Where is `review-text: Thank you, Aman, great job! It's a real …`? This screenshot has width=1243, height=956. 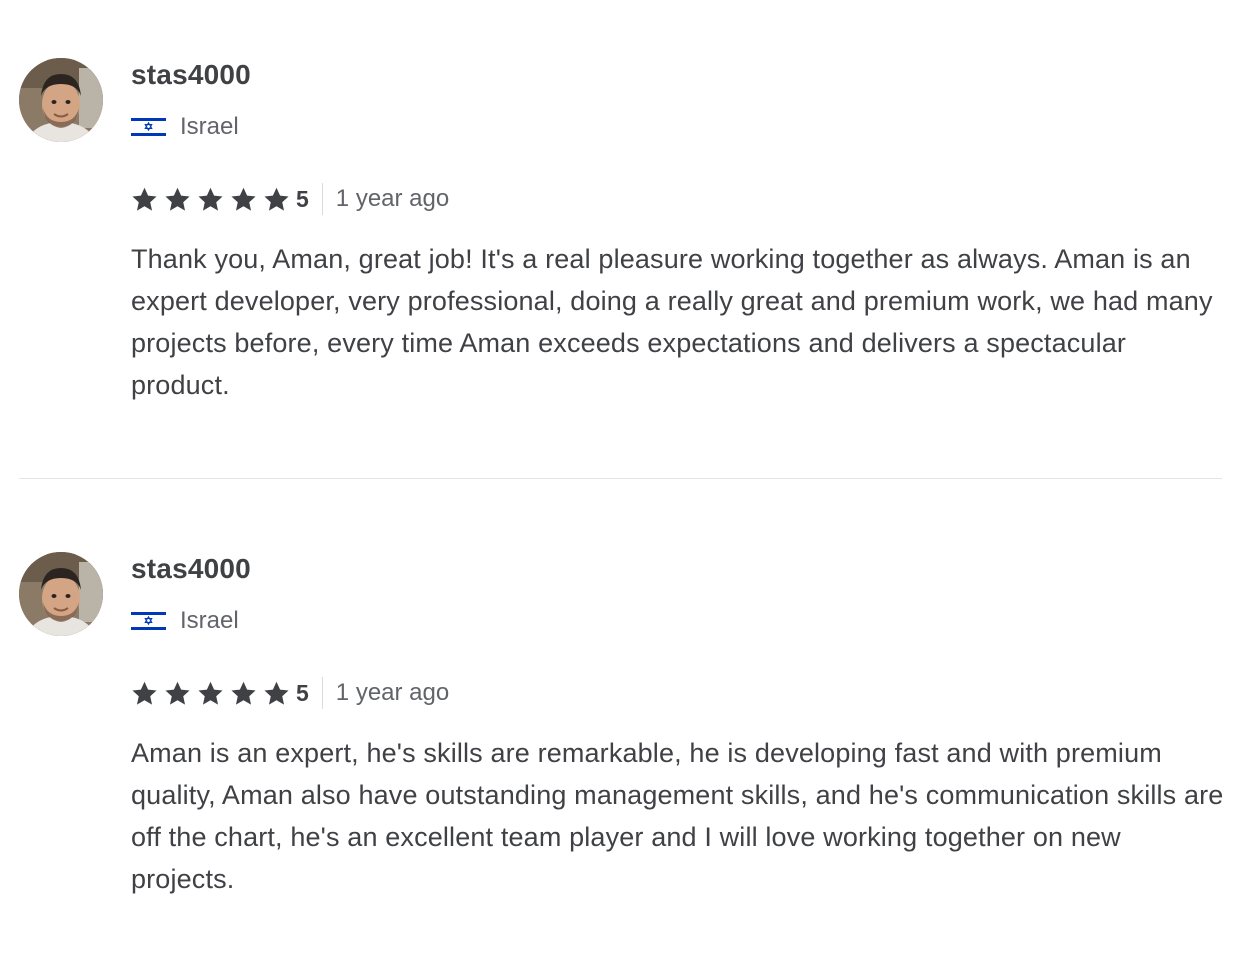 review-text: Thank you, Aman, great job! It's a real … is located at coordinates (672, 322).